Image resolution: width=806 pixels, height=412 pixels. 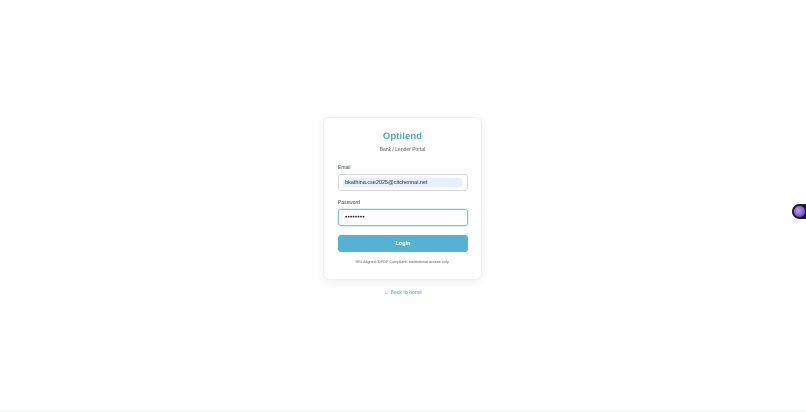 I want to click on login-button: Login, so click(x=403, y=243).